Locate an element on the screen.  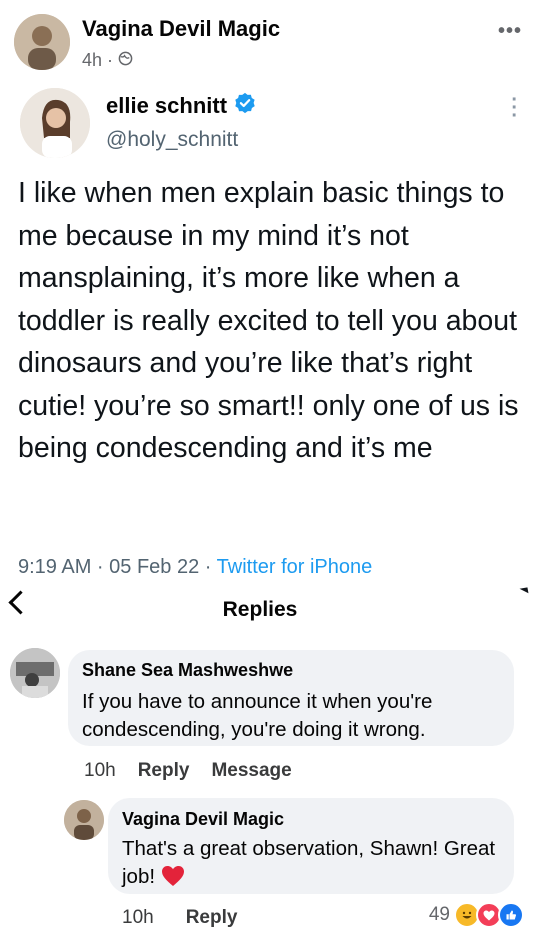
reply-author-name: Vagina Devil Magic is located at coordinates (203, 819).